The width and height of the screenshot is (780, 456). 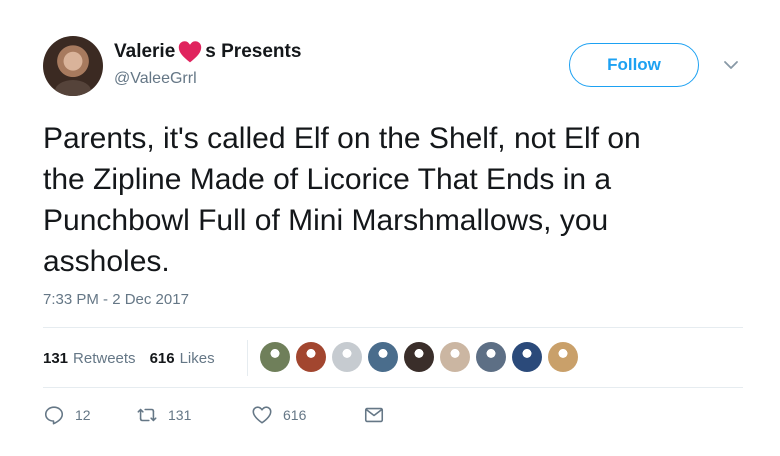 What do you see at coordinates (190, 52) in the screenshot?
I see `heart-emoji-icon` at bounding box center [190, 52].